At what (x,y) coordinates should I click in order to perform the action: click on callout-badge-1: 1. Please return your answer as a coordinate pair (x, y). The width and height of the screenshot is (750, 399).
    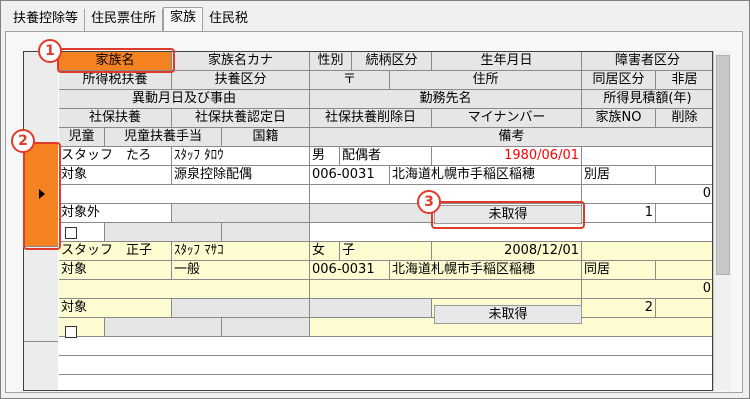
    Looking at the image, I should click on (50, 51).